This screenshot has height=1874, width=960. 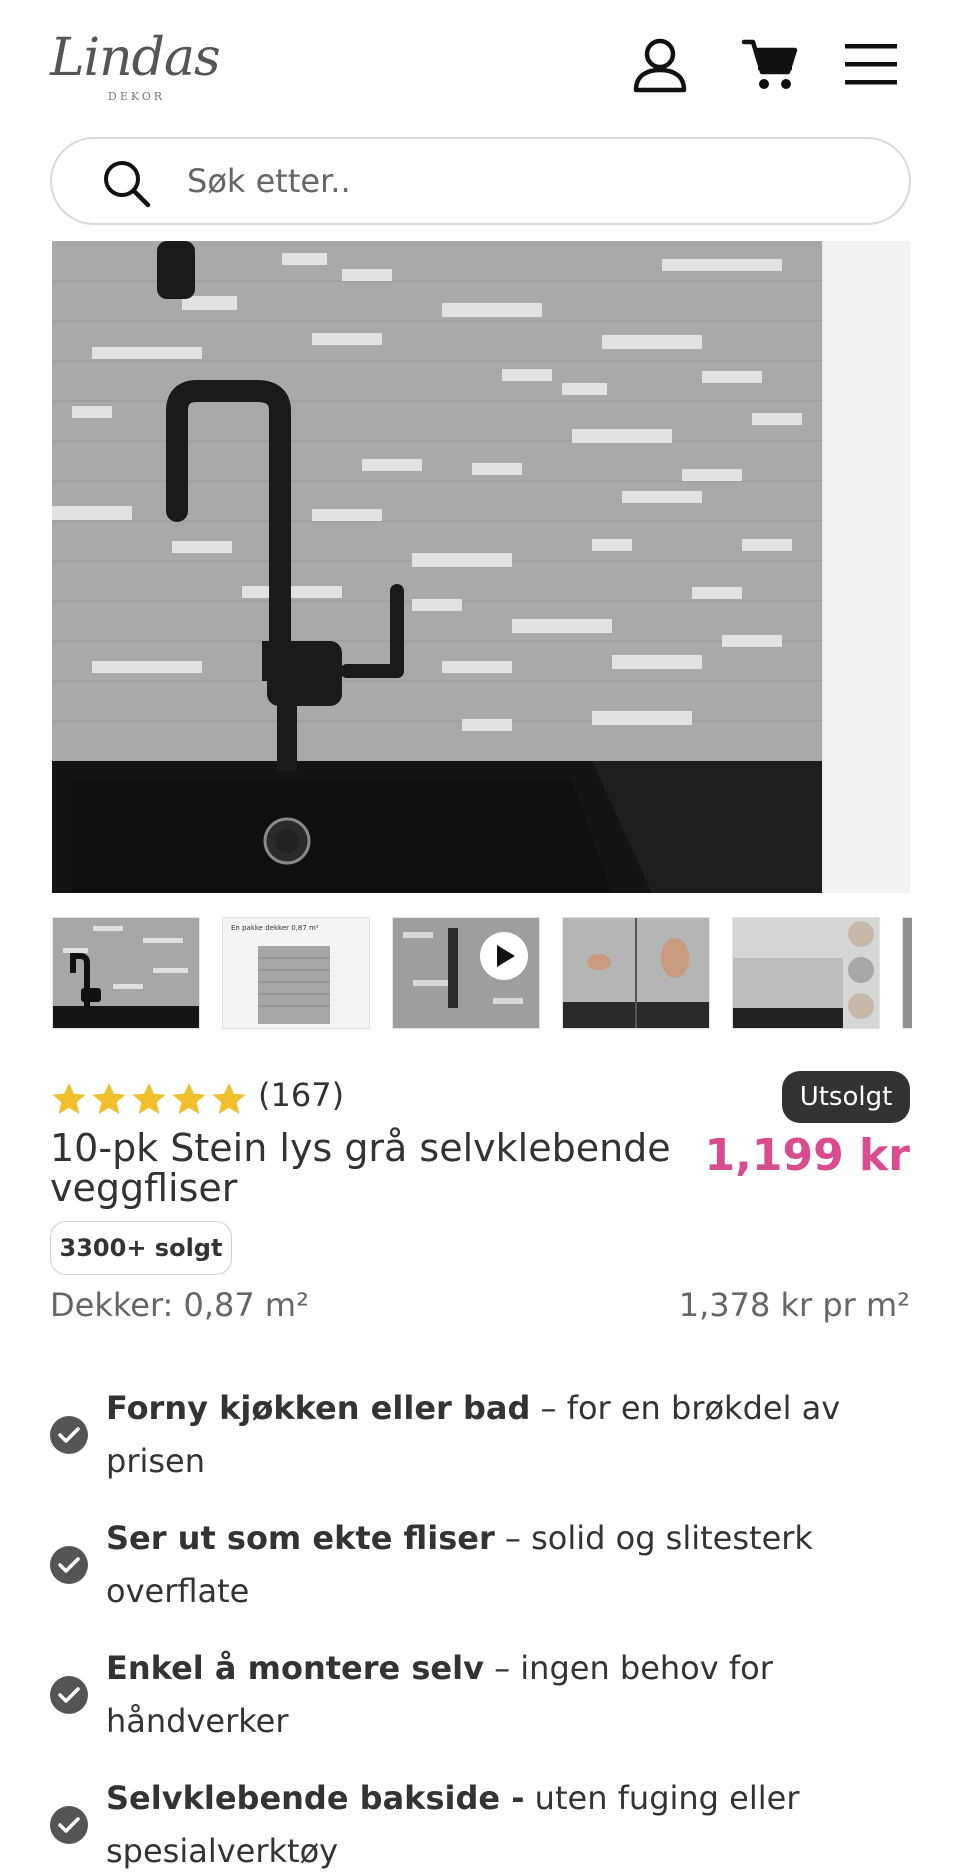 I want to click on product-price: 1,199 kr, so click(x=807, y=1155).